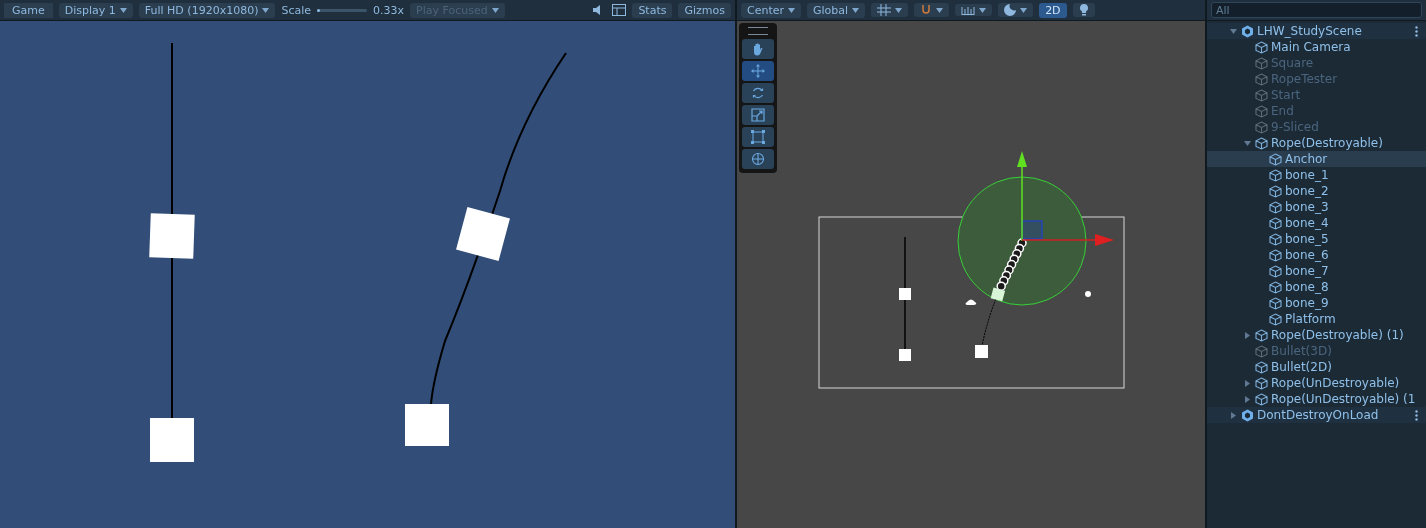 This screenshot has height=528, width=1426. Describe the element at coordinates (1316, 255) in the screenshot. I see `hierarchy-item: bone_6` at that location.